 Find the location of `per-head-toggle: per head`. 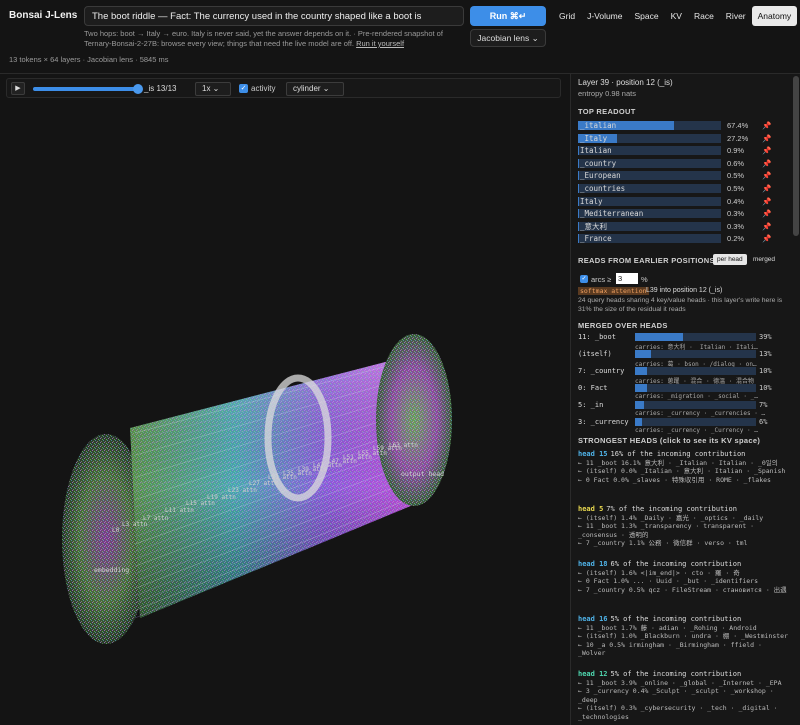

per-head-toggle: per head is located at coordinates (730, 259).